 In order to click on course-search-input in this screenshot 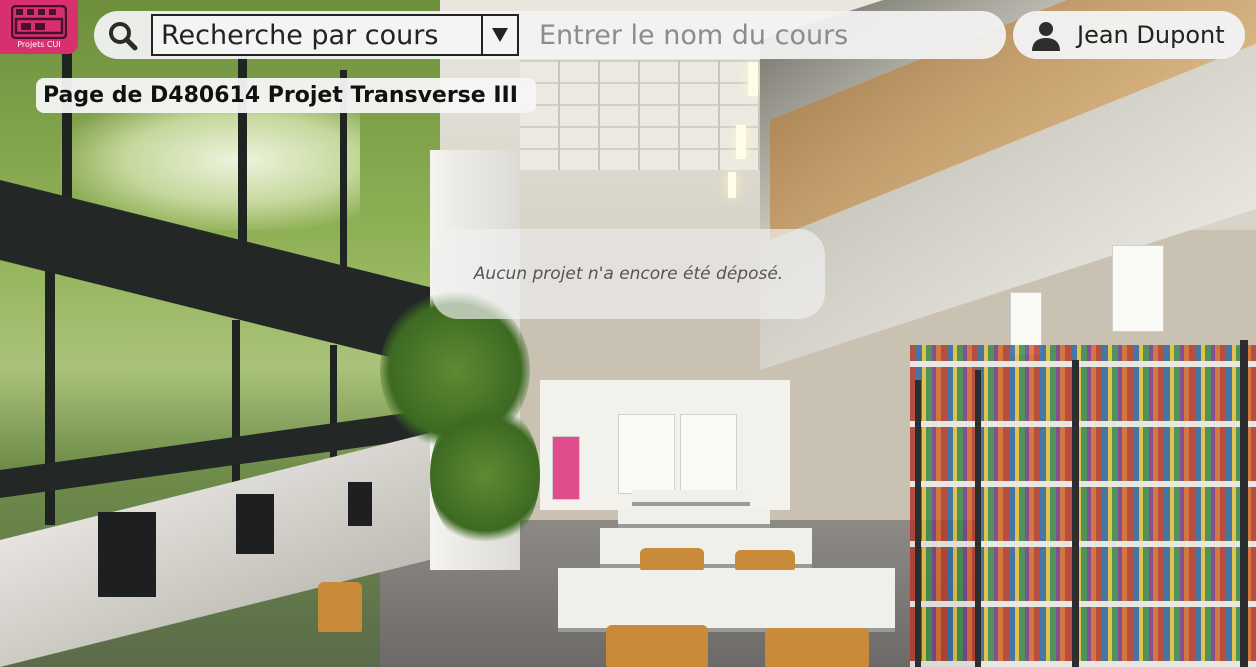, I will do `click(763, 35)`.